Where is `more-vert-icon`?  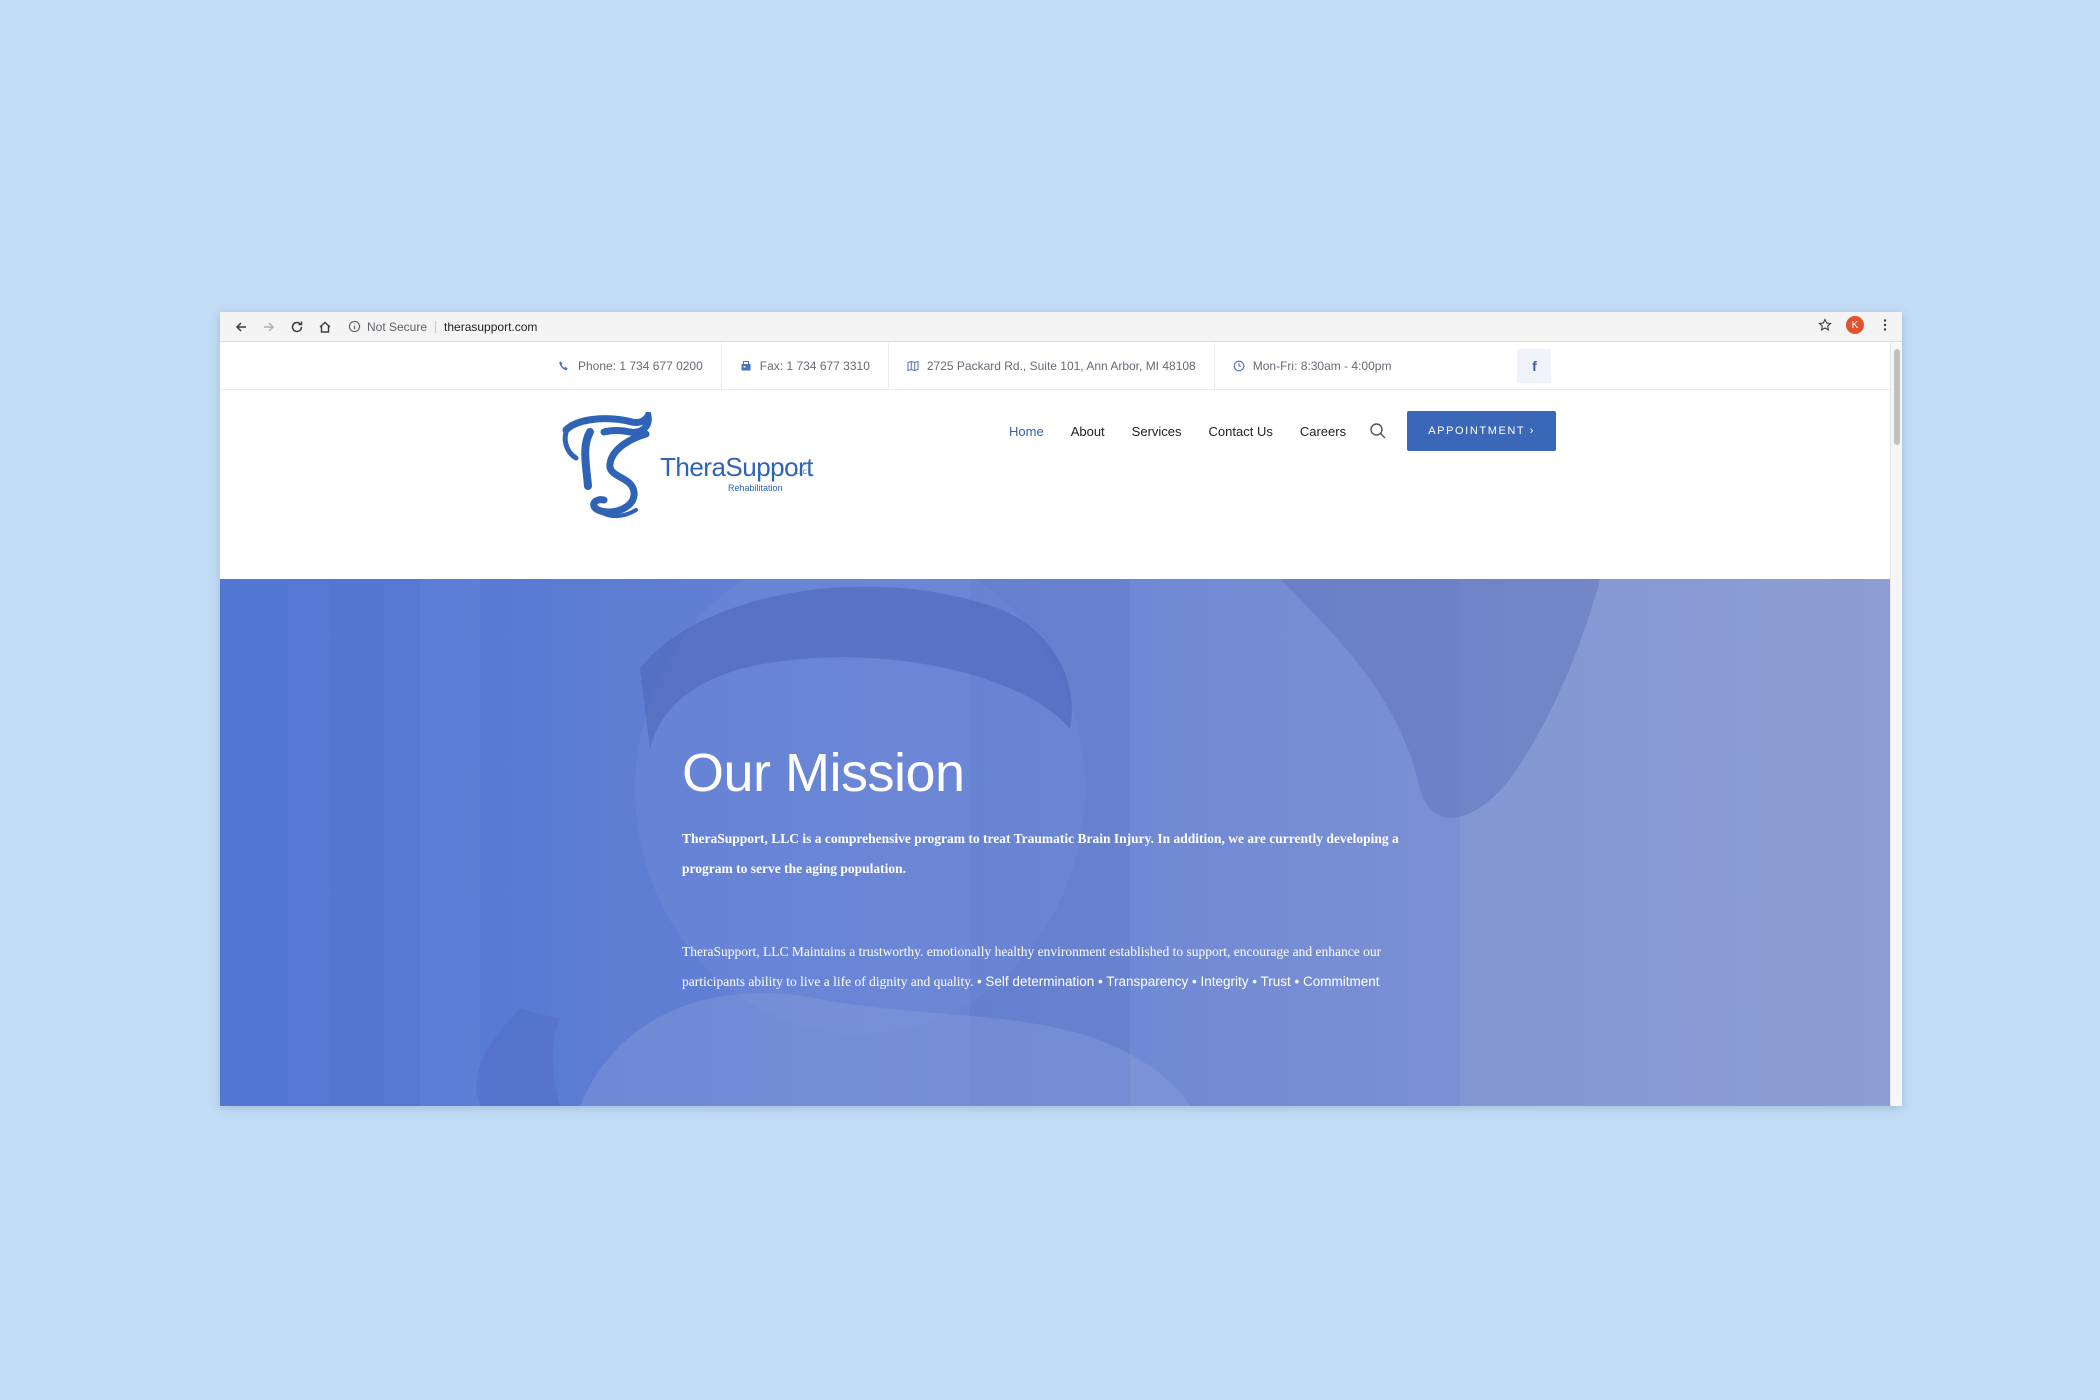
more-vert-icon is located at coordinates (1885, 325).